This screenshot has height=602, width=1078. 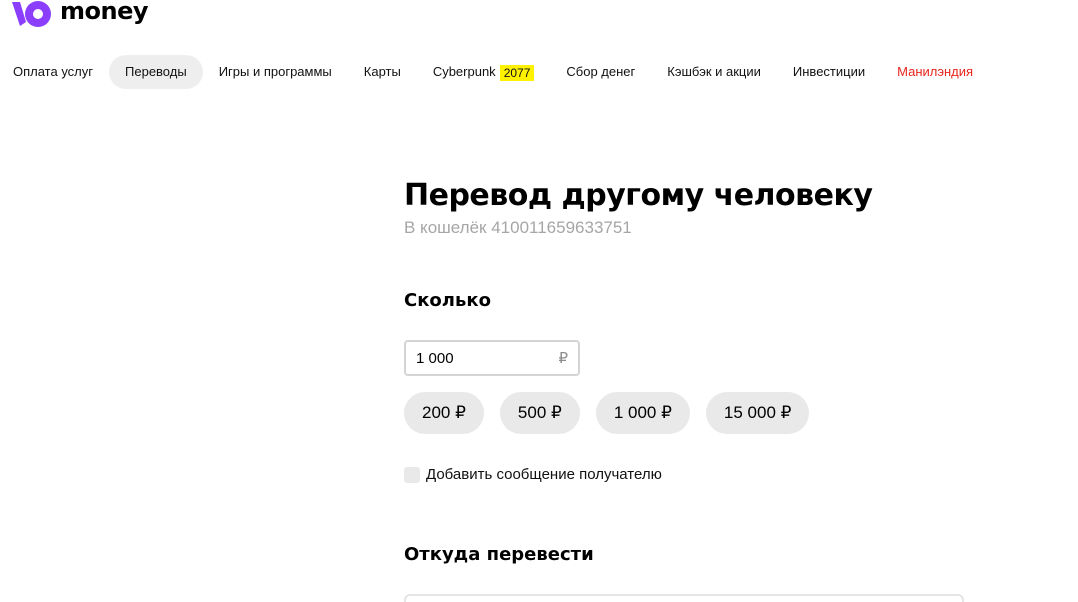 I want to click on preset-200-button: 200 ₽, so click(x=444, y=413).